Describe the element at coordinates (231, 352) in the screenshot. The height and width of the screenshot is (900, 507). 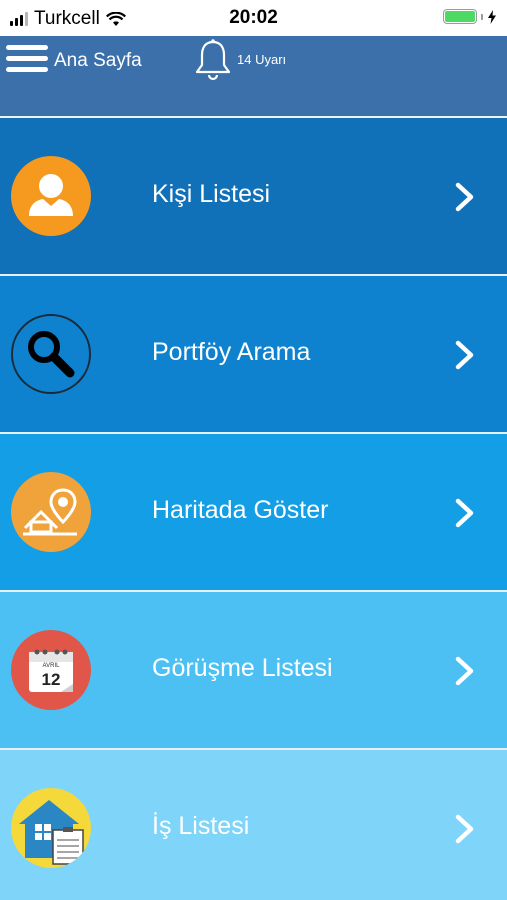
I see `menu-item-label: Portföy Arama` at that location.